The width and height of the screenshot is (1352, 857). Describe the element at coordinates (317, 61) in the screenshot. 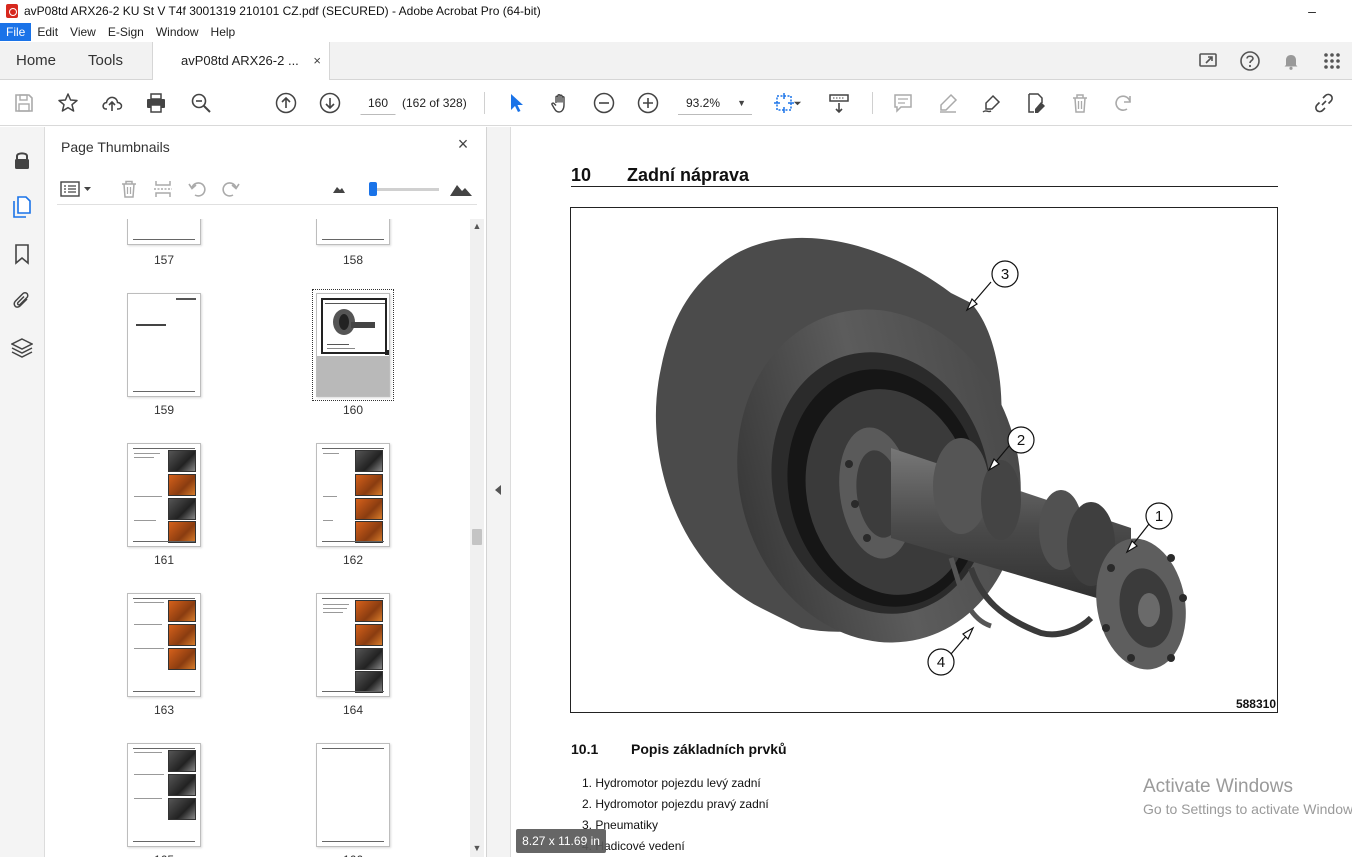

I see `tab-close-button: ×` at that location.